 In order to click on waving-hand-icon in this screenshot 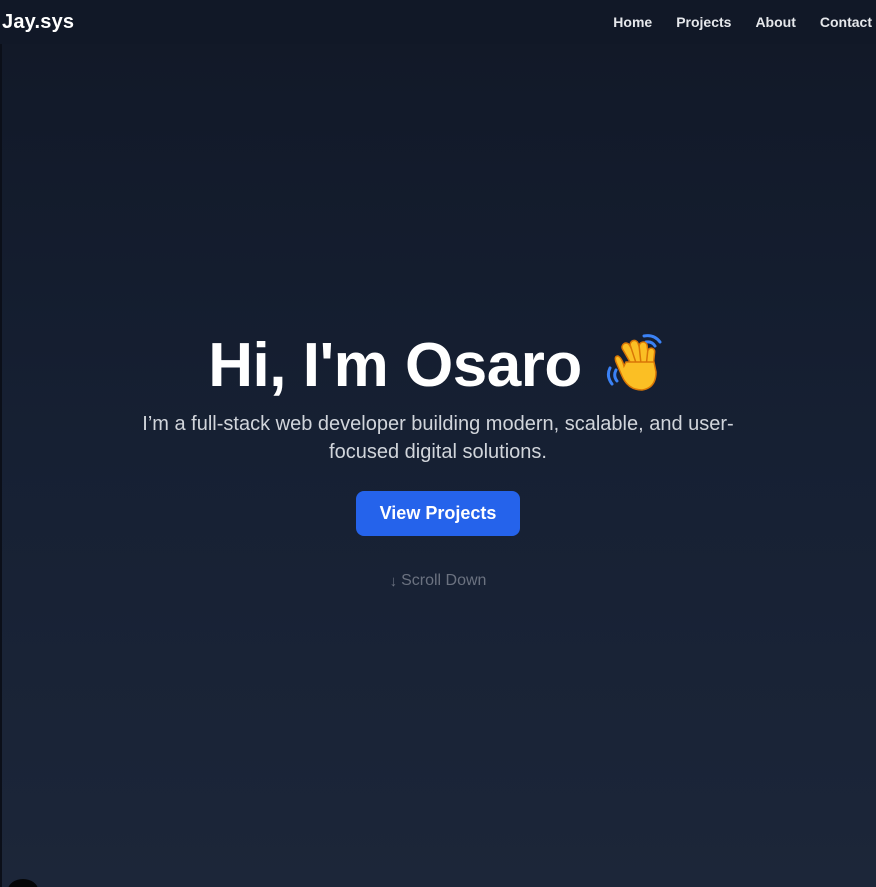, I will do `click(636, 364)`.